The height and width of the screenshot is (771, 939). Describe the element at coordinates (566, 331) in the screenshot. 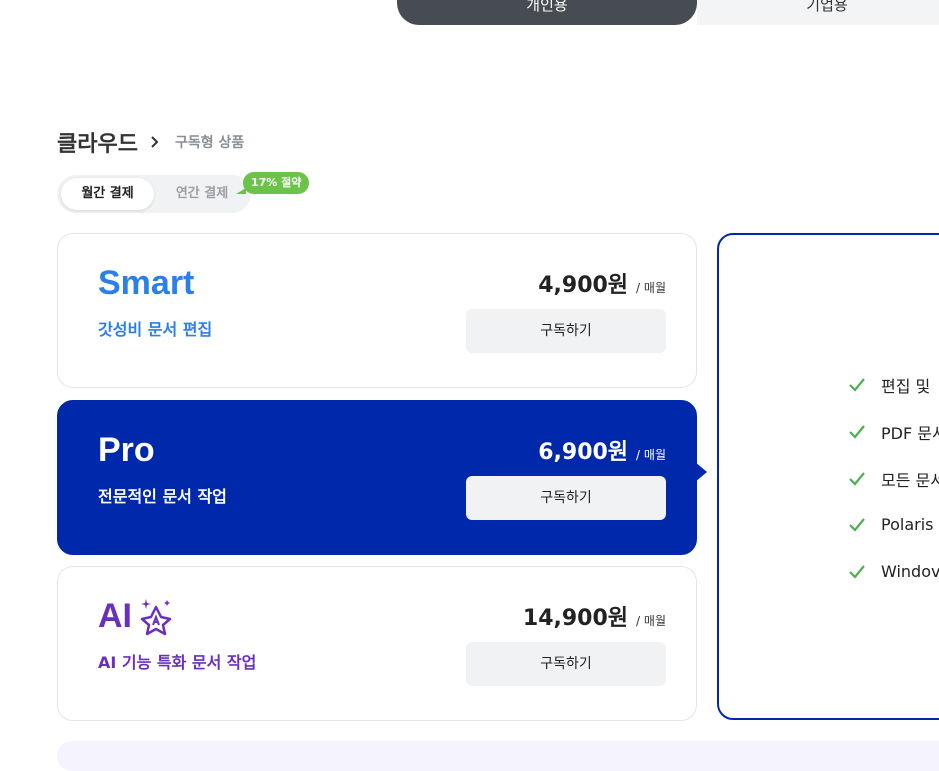

I see `subscribe-button-smart: 구독하기` at that location.